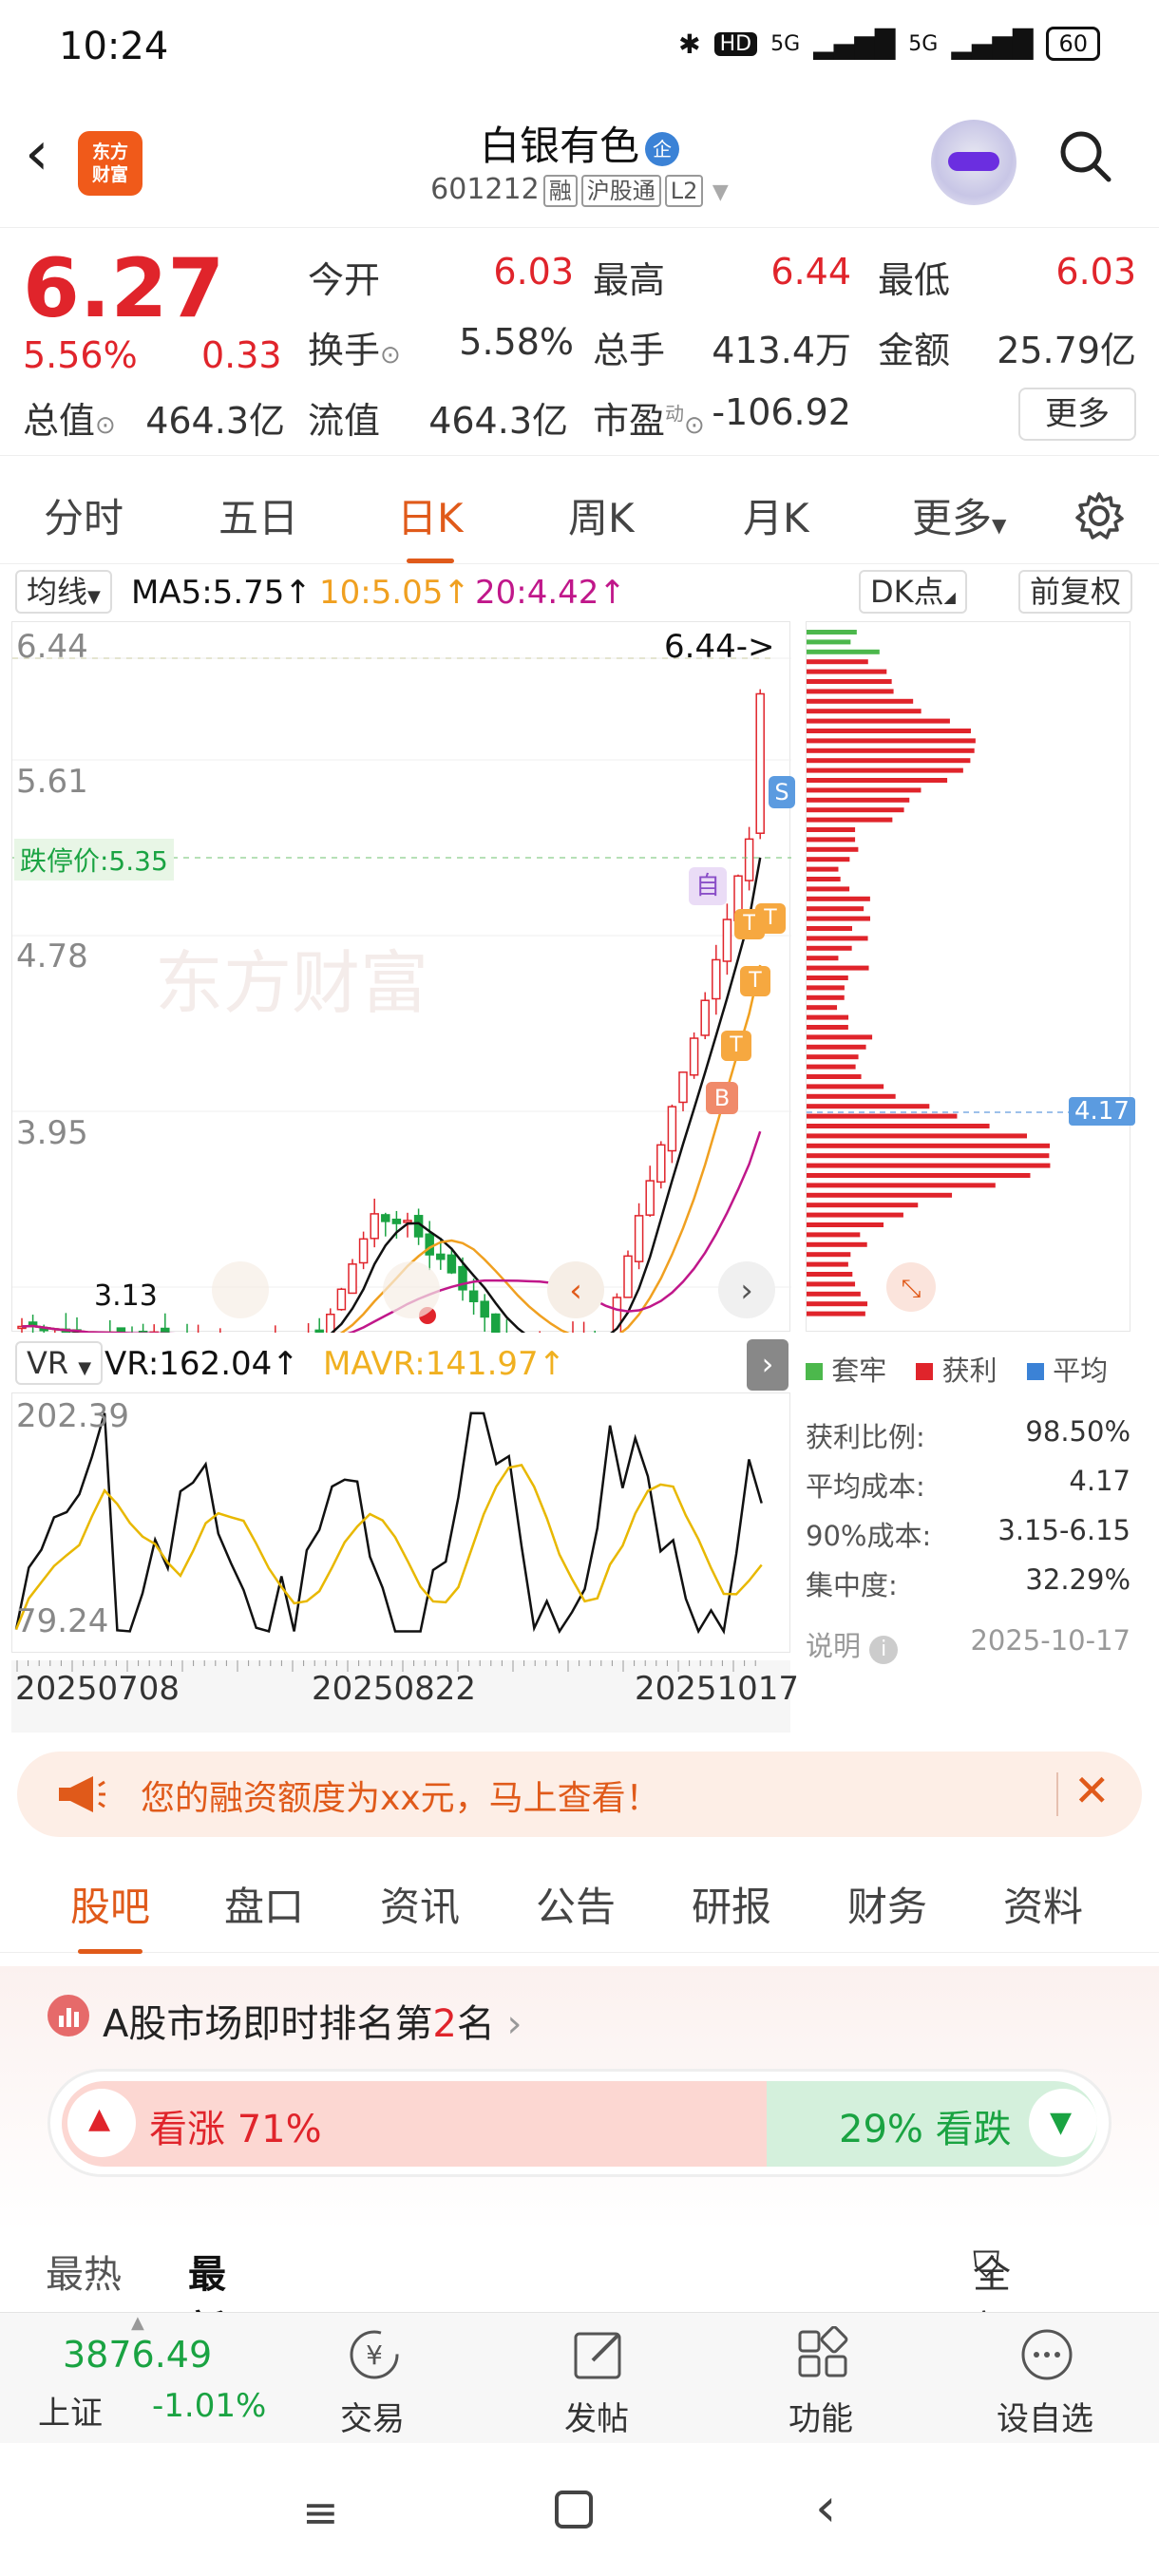  Describe the element at coordinates (846, 1370) in the screenshot. I see `legend-trapped: 套牢` at that location.